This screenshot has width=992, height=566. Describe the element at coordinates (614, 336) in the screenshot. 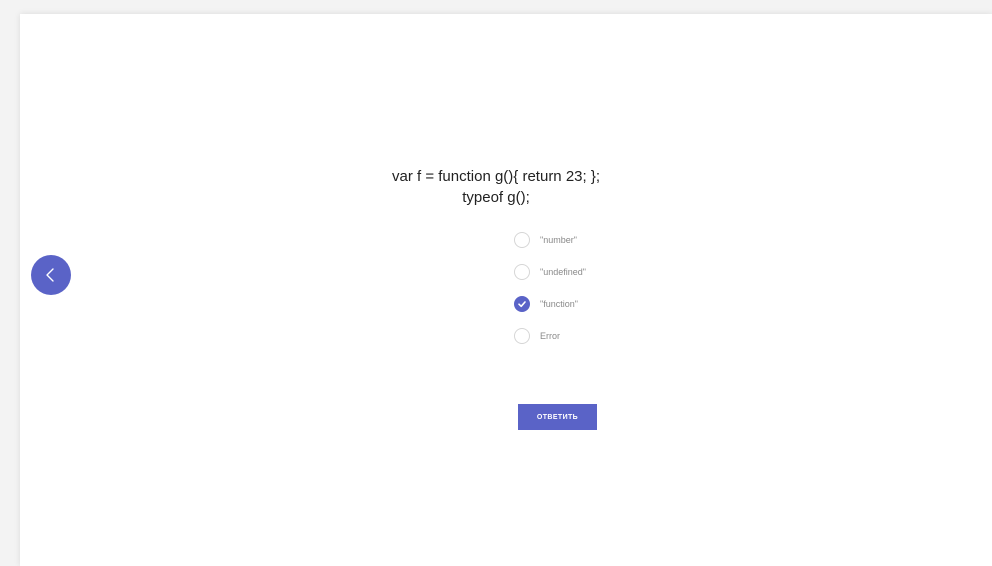

I see `answer-option-error: Error` at that location.